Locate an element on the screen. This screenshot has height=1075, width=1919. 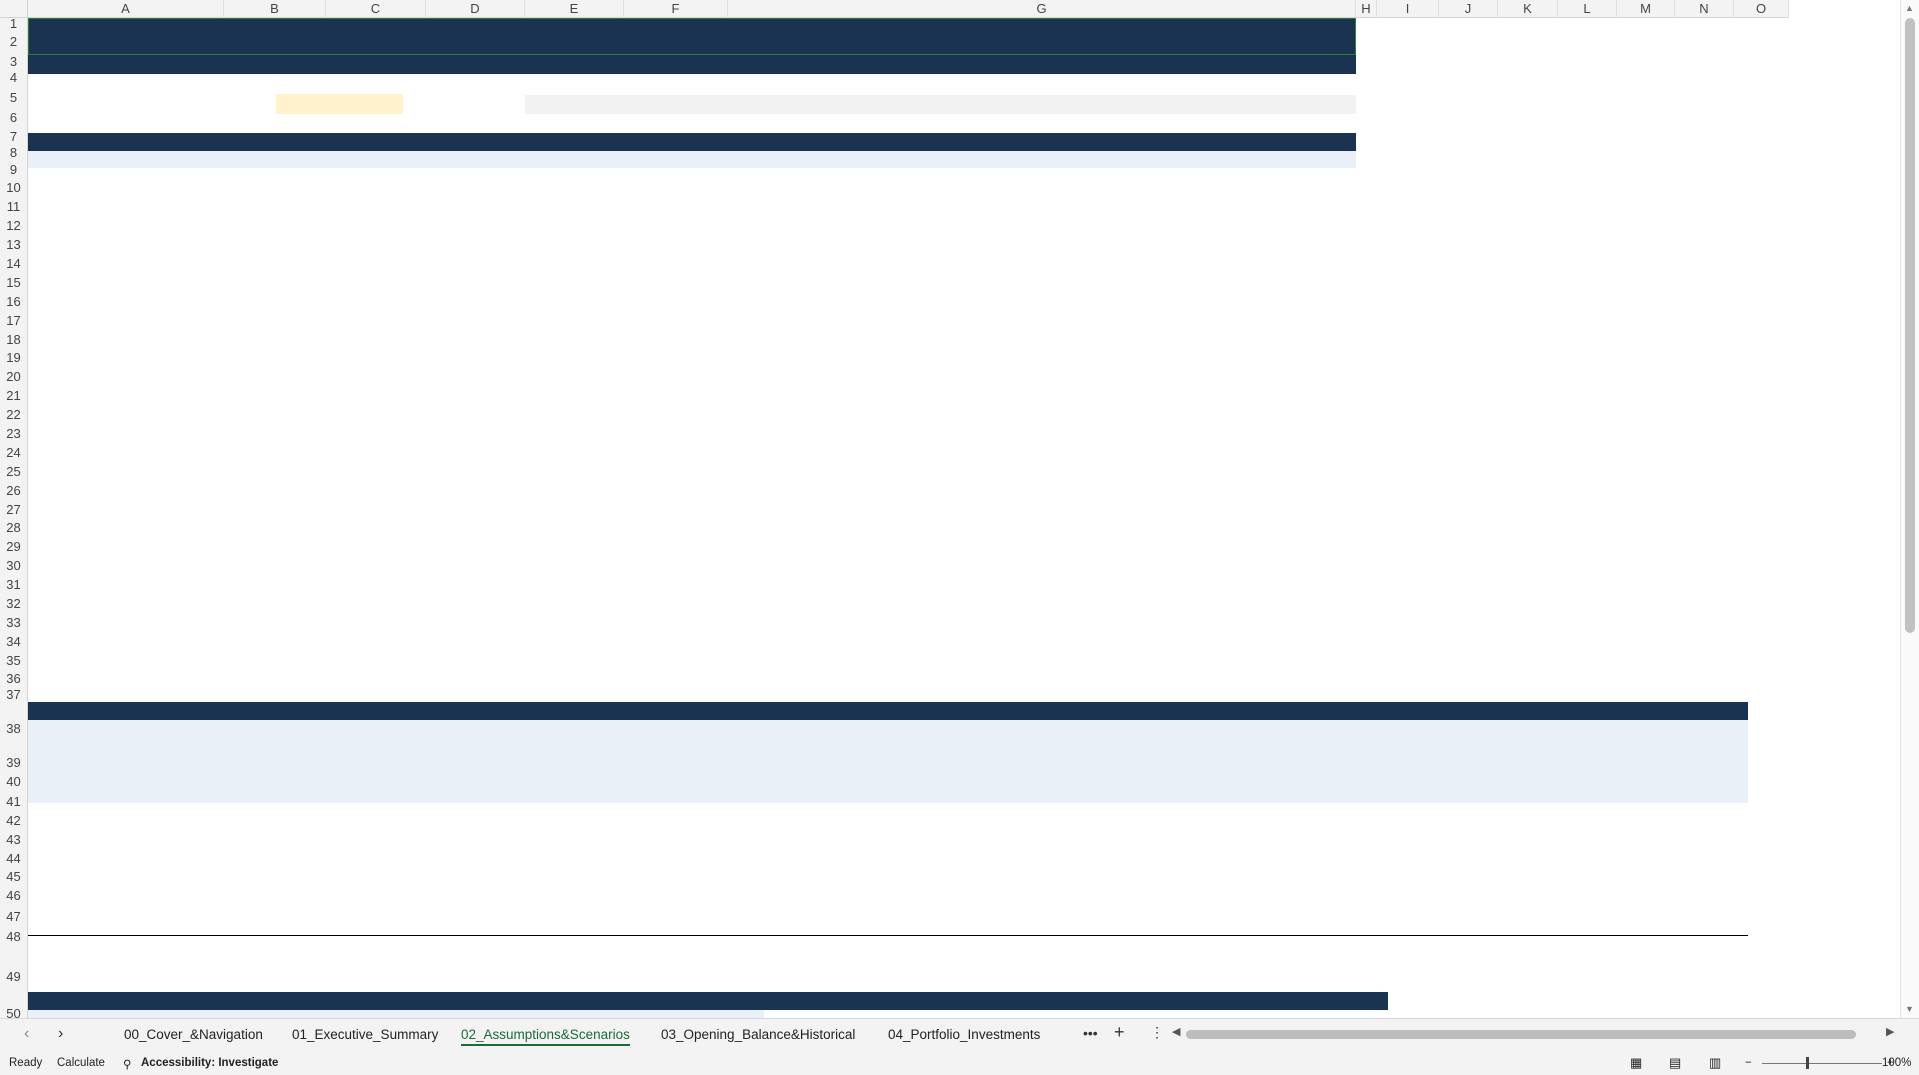
tab-executive-summary: 01_Executive_Summary is located at coordinates (365, 1034).